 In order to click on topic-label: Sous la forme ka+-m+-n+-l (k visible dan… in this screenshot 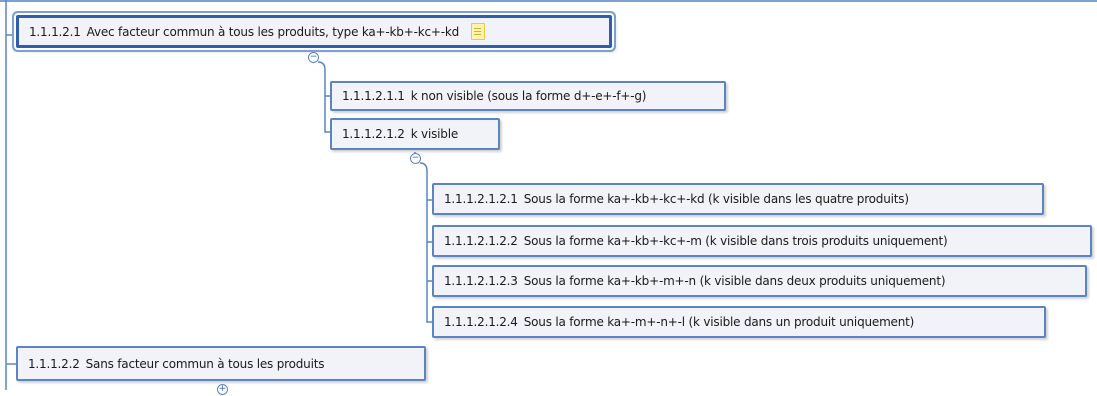, I will do `click(719, 322)`.